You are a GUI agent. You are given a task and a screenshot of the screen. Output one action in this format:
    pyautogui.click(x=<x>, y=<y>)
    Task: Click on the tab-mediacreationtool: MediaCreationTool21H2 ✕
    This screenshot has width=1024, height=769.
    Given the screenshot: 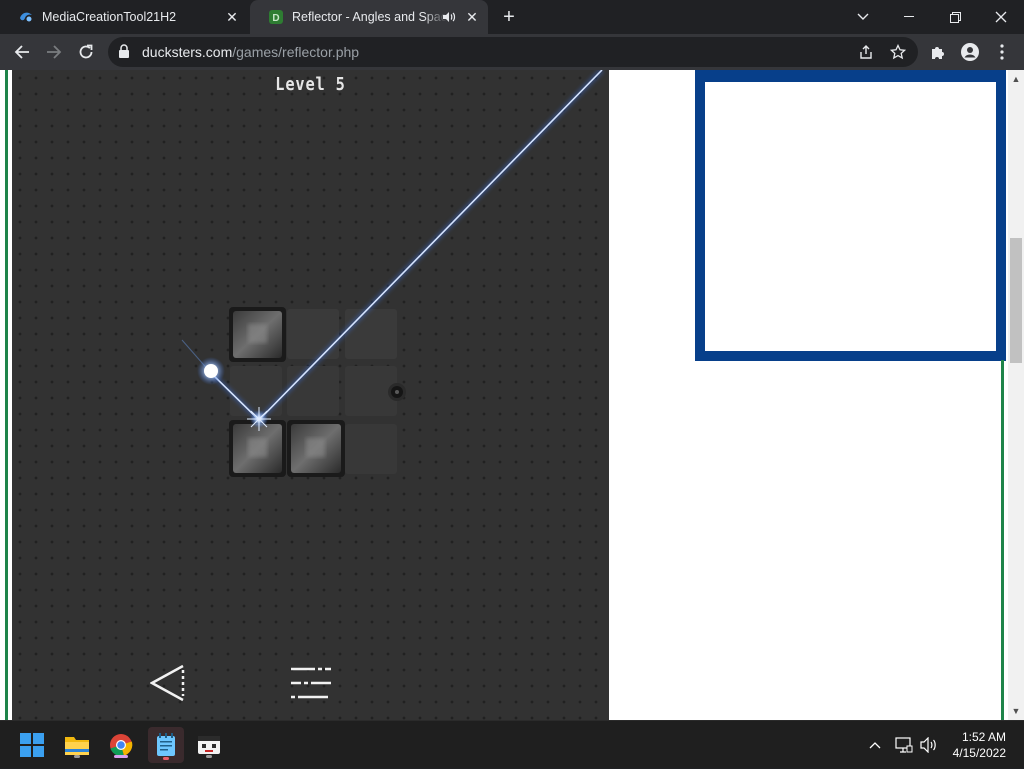 What is the action you would take?
    pyautogui.click(x=124, y=17)
    